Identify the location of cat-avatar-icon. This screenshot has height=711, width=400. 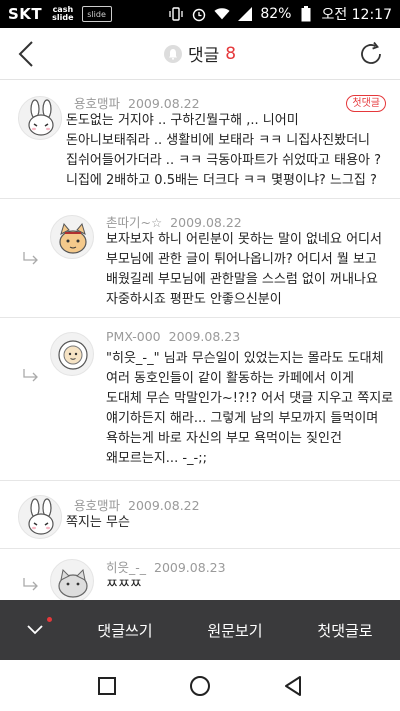
(73, 238).